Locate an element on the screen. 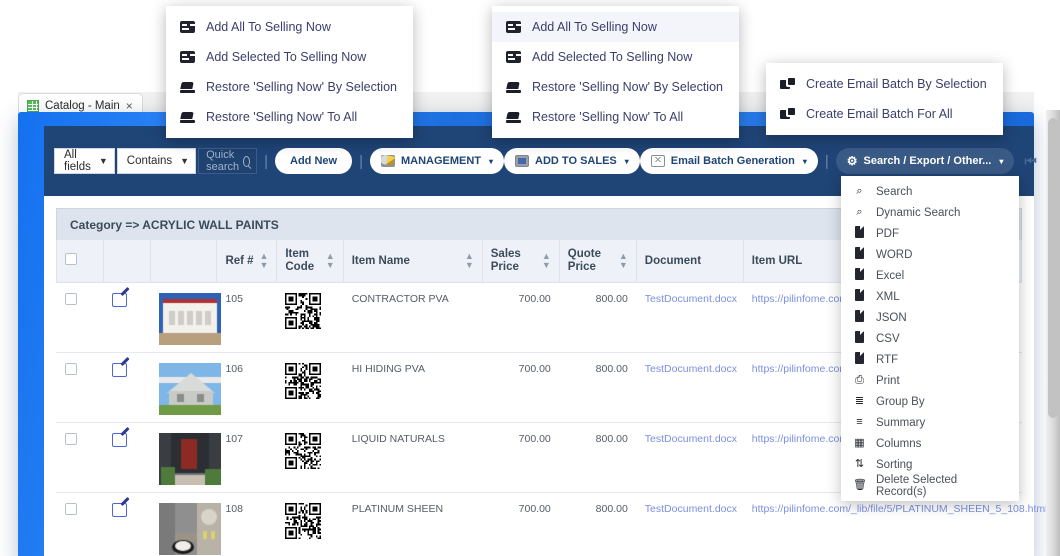 This screenshot has width=1060, height=556. close-icon: × is located at coordinates (129, 106).